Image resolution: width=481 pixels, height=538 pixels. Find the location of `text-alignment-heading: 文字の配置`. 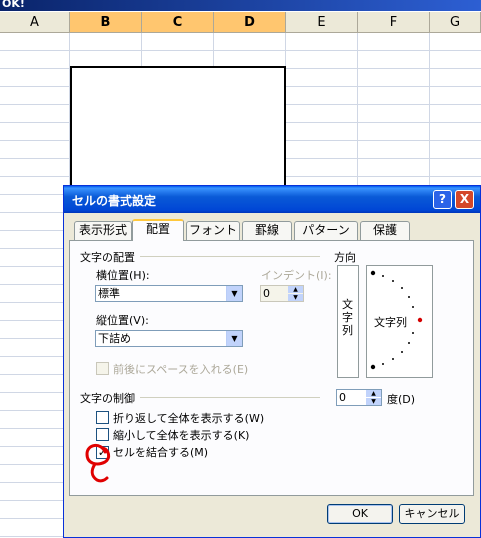

text-alignment-heading: 文字の配置 is located at coordinates (109, 257).